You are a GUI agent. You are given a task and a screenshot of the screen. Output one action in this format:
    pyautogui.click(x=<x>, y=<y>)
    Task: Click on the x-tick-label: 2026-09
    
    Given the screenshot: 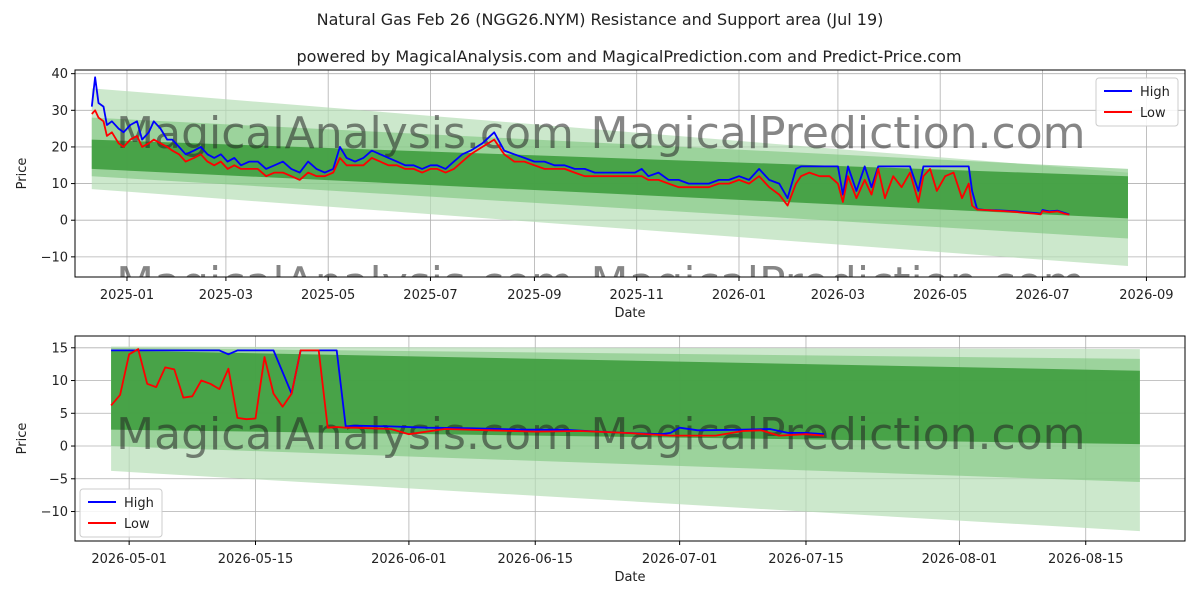 What is the action you would take?
    pyautogui.click(x=1146, y=295)
    